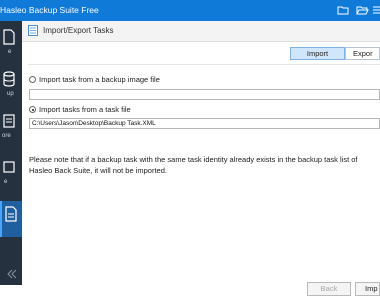 The image size is (380, 296). I want to click on divider, so click(204, 64).